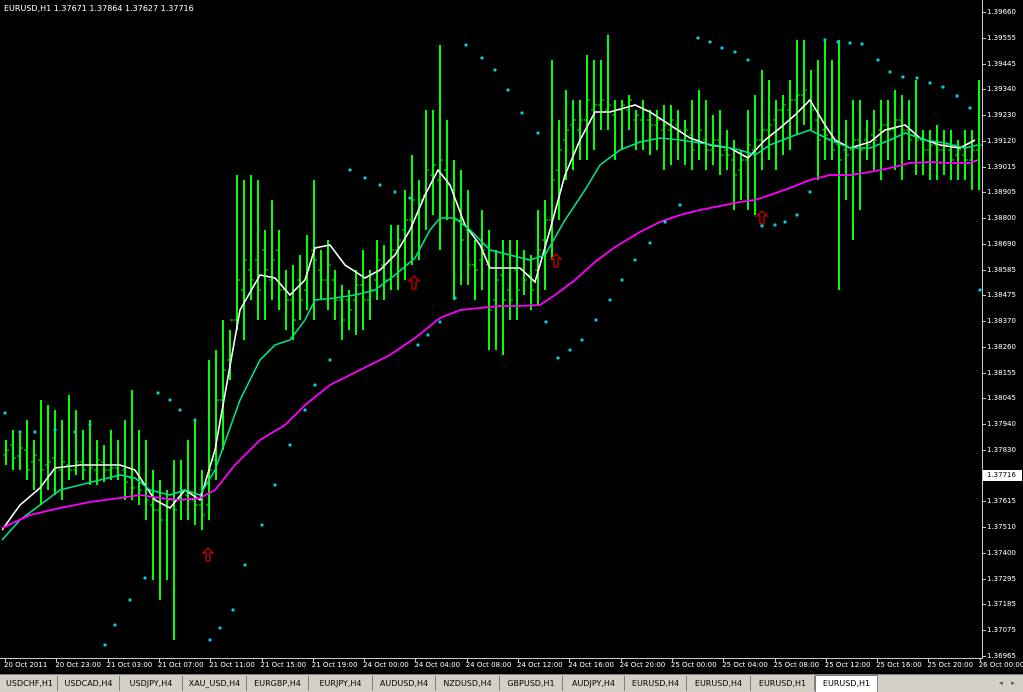 This screenshot has width=1023, height=692. Describe the element at coordinates (1001, 295) in the screenshot. I see `price-label: 1.38475` at that location.